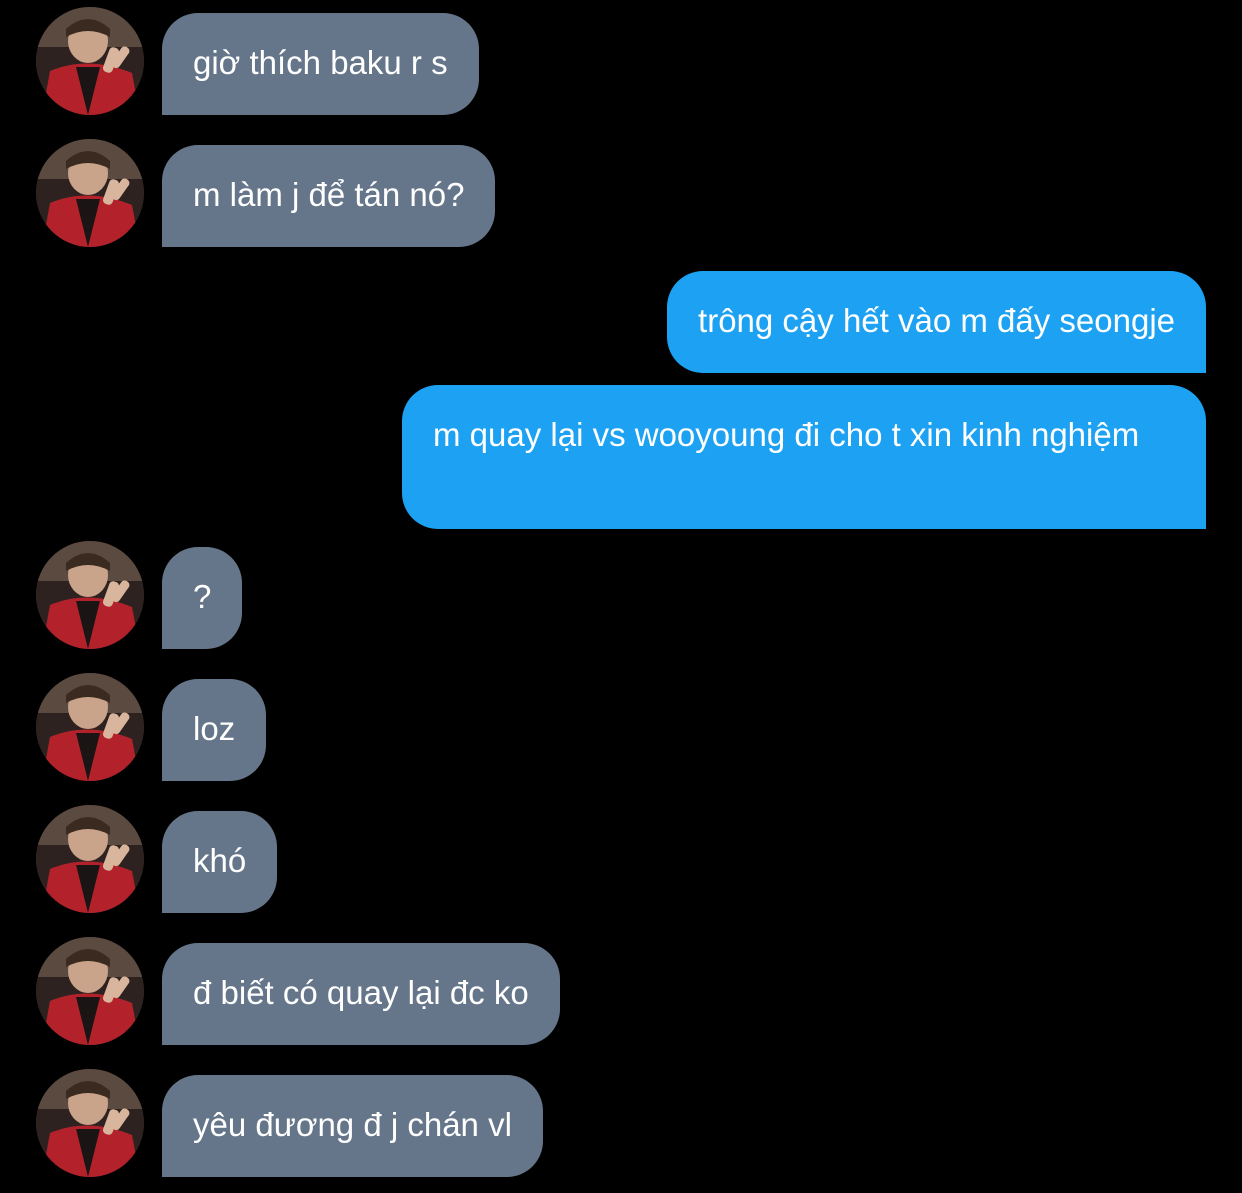 This screenshot has height=1193, width=1242. What do you see at coordinates (220, 862) in the screenshot?
I see `incoming-message-bubble: khó` at bounding box center [220, 862].